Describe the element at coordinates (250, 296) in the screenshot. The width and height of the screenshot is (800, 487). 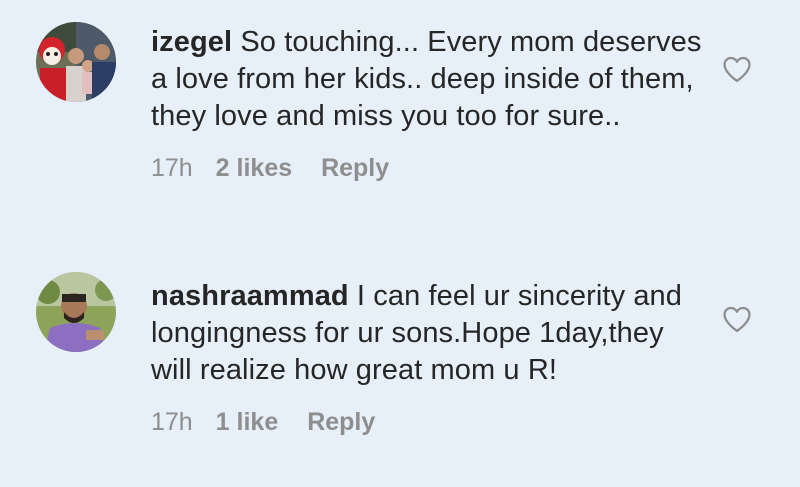
I see `username: nashraammad` at that location.